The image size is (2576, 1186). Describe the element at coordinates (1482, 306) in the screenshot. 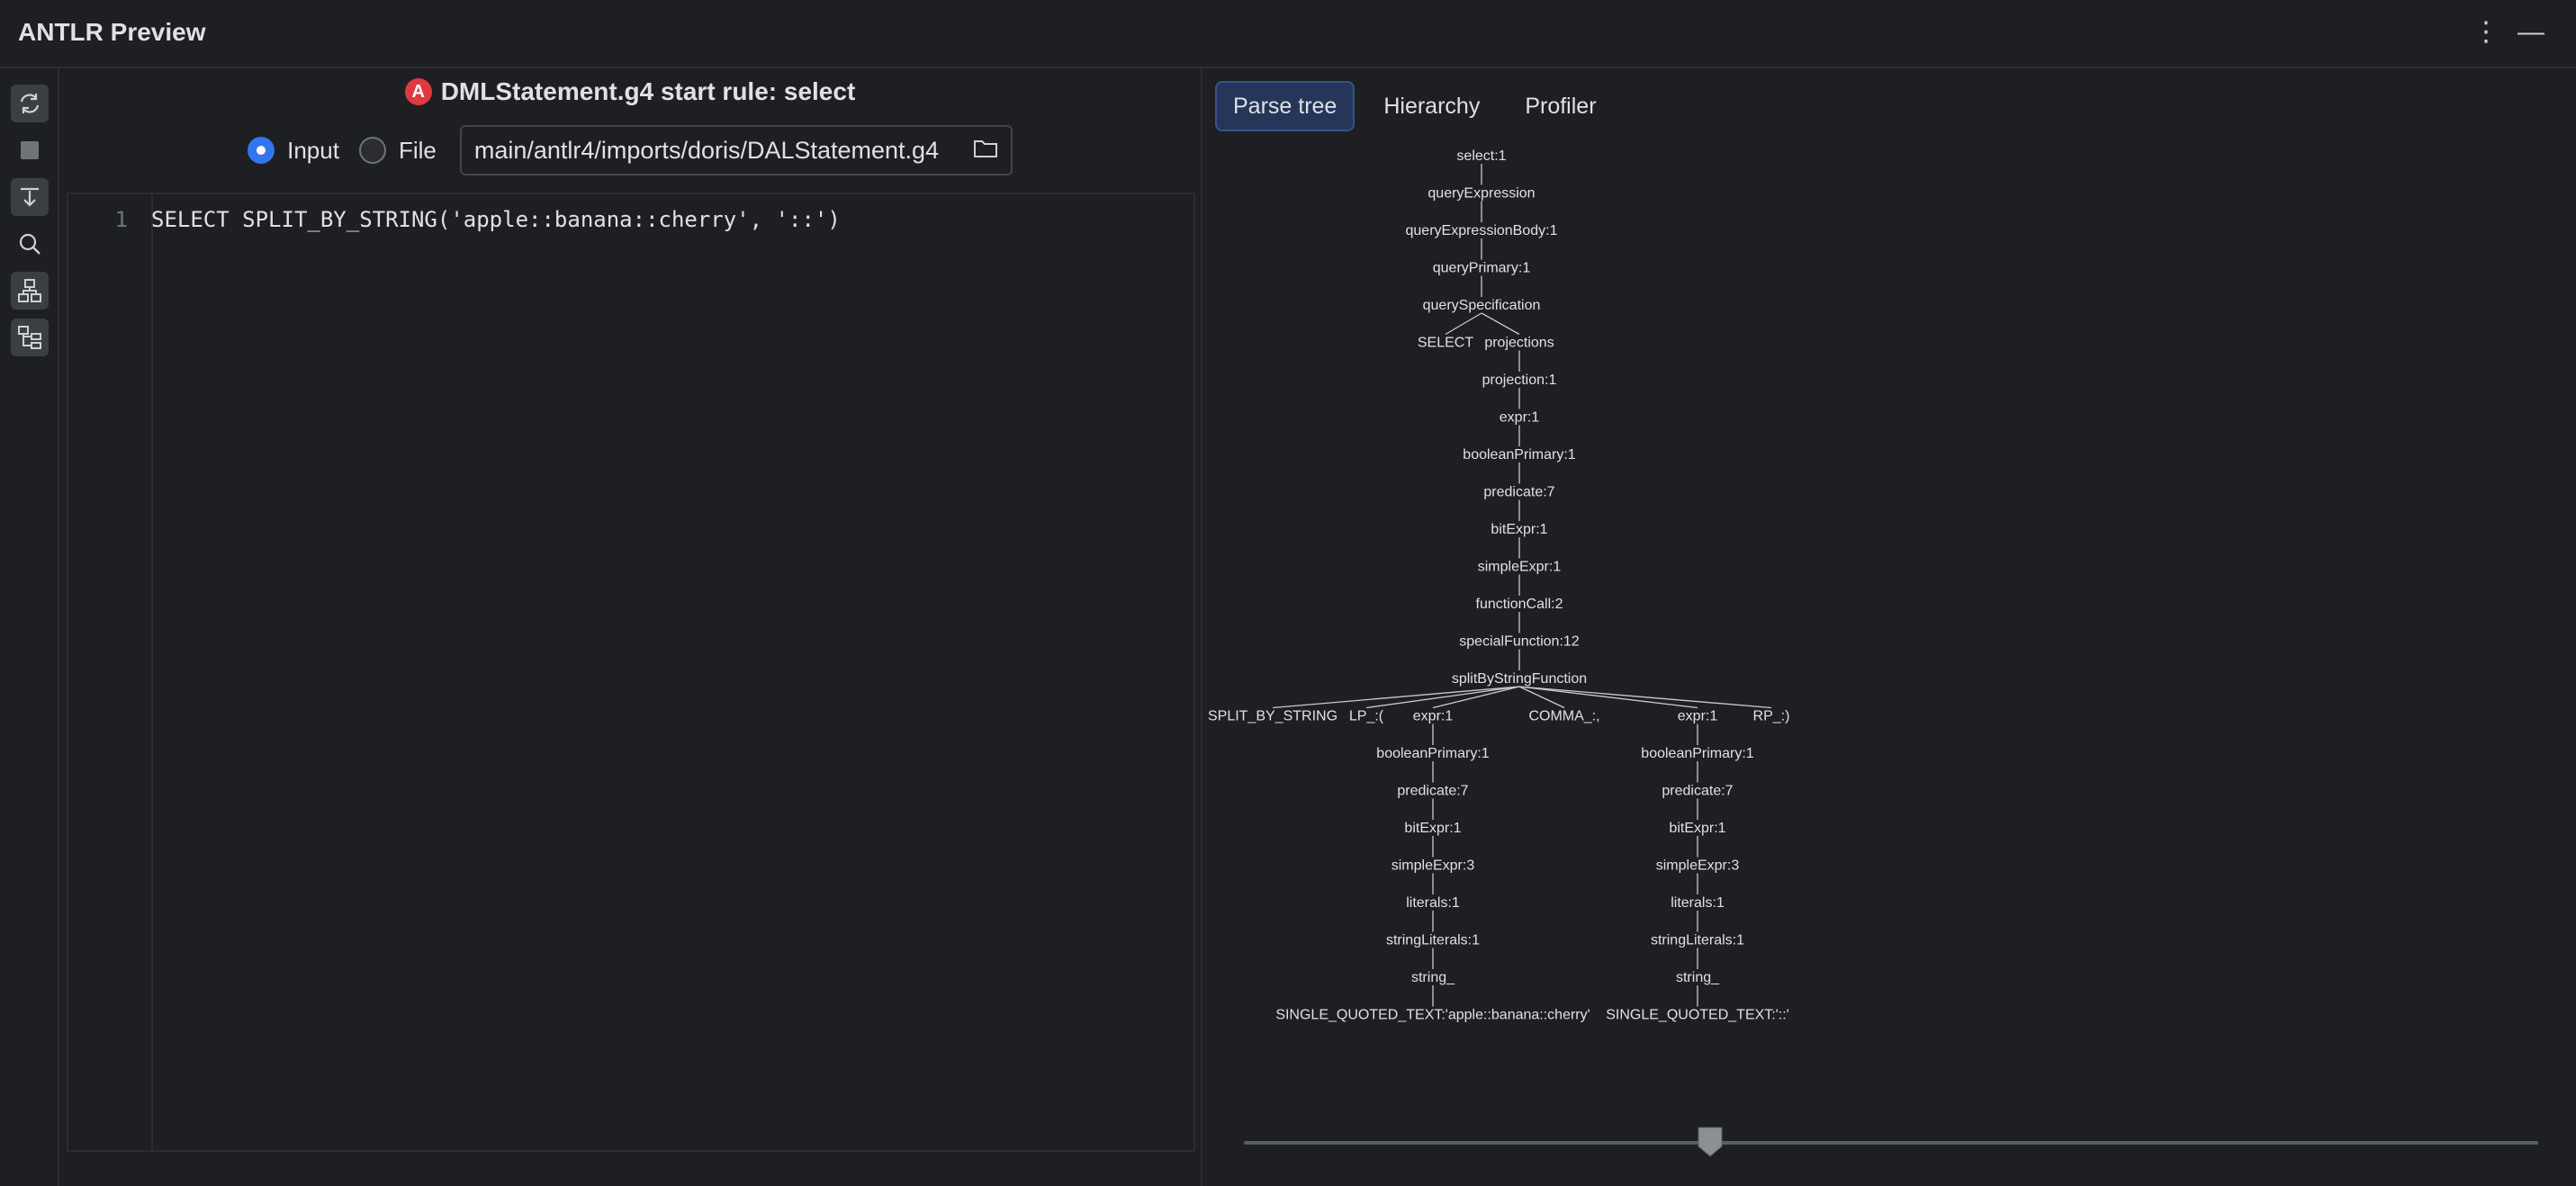

I see `tree-node: querySpecification` at that location.